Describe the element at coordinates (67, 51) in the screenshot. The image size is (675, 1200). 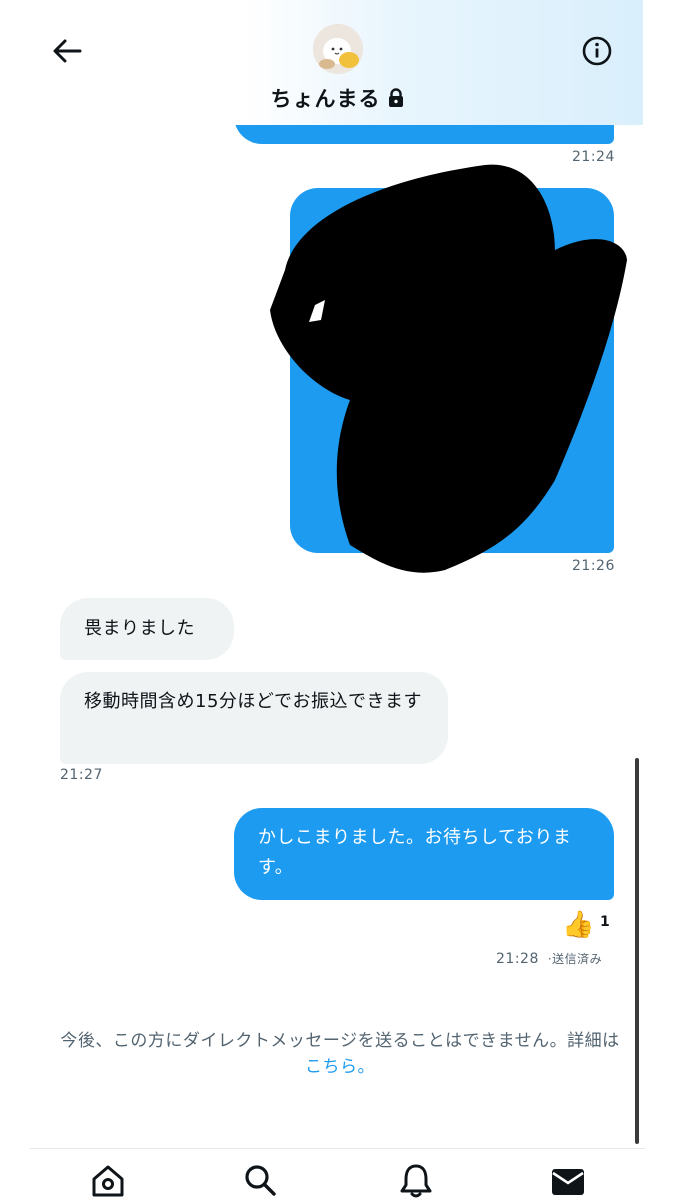
I see `arrow-left-icon` at that location.